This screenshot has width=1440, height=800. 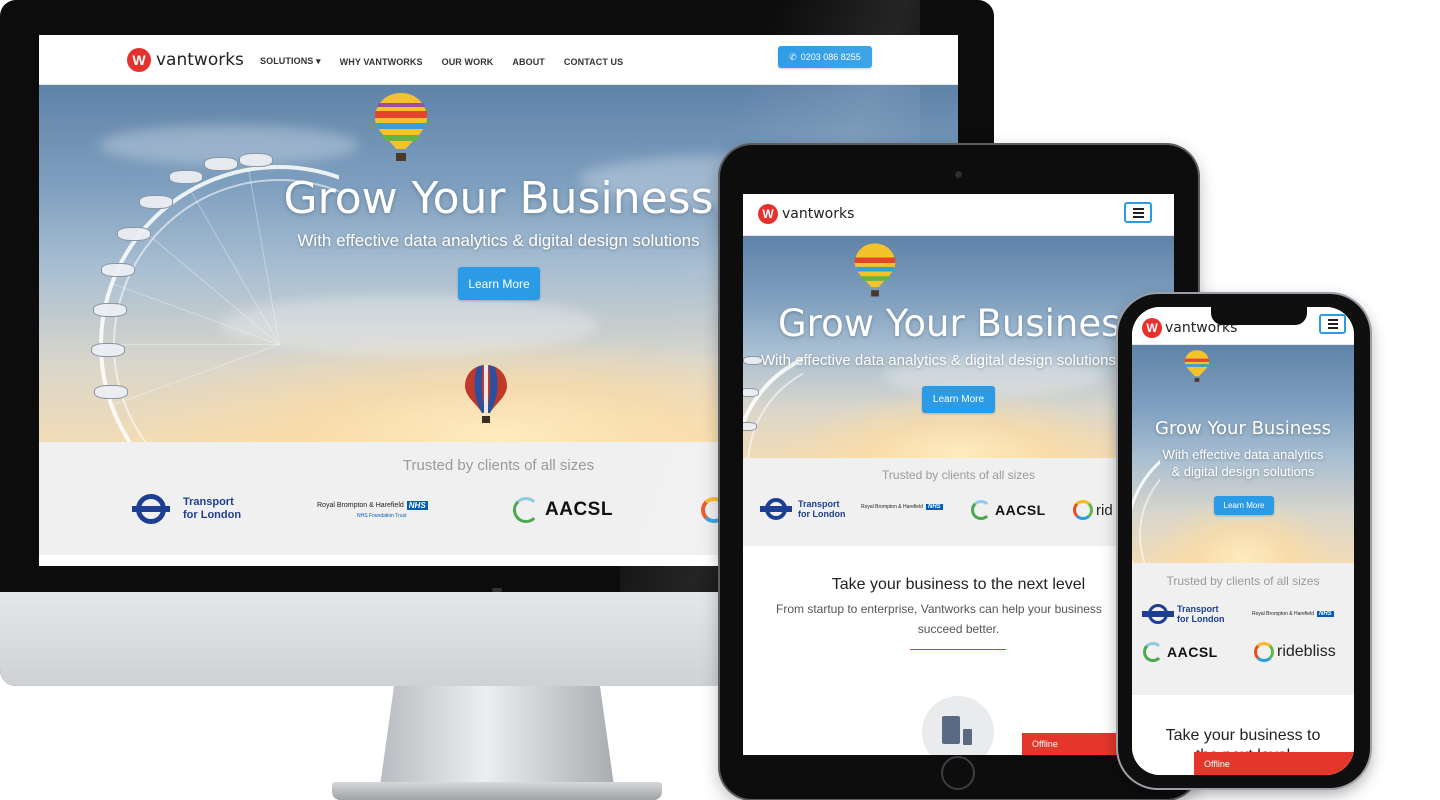 I want to click on section-heading-line1: Take your business to, so click(x=1243, y=735).